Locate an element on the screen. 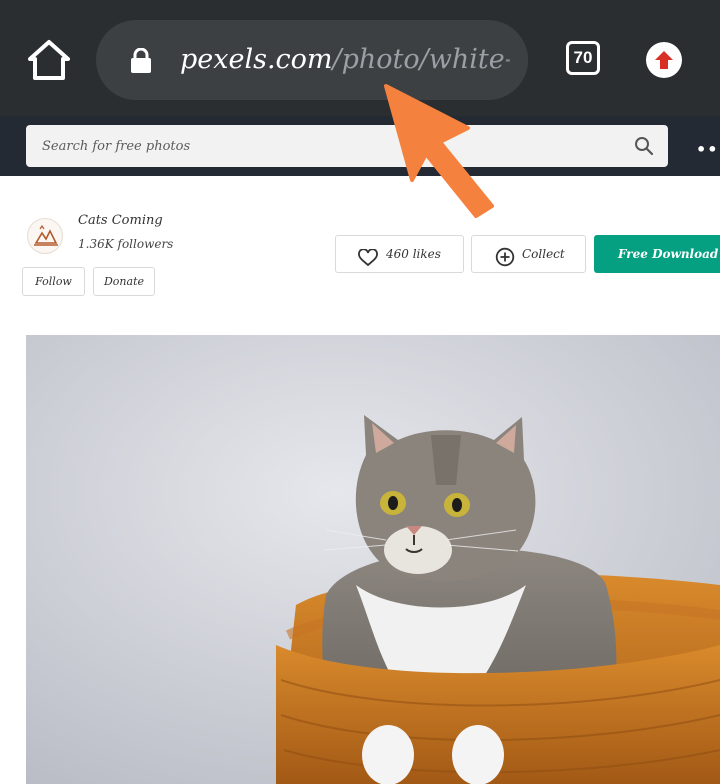 This screenshot has height=784, width=720. collect-label: Collect is located at coordinates (543, 254).